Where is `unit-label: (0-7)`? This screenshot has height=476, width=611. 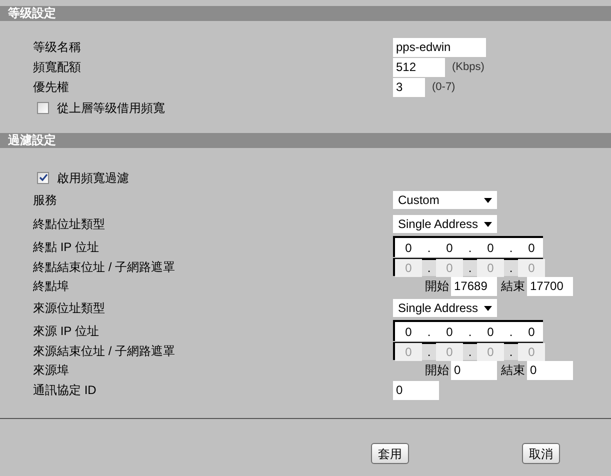 unit-label: (0-7) is located at coordinates (444, 87).